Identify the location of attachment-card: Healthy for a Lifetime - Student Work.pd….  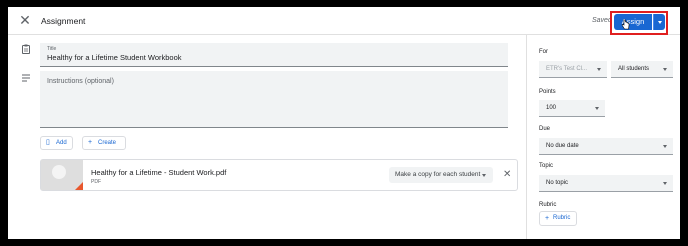
(279, 175).